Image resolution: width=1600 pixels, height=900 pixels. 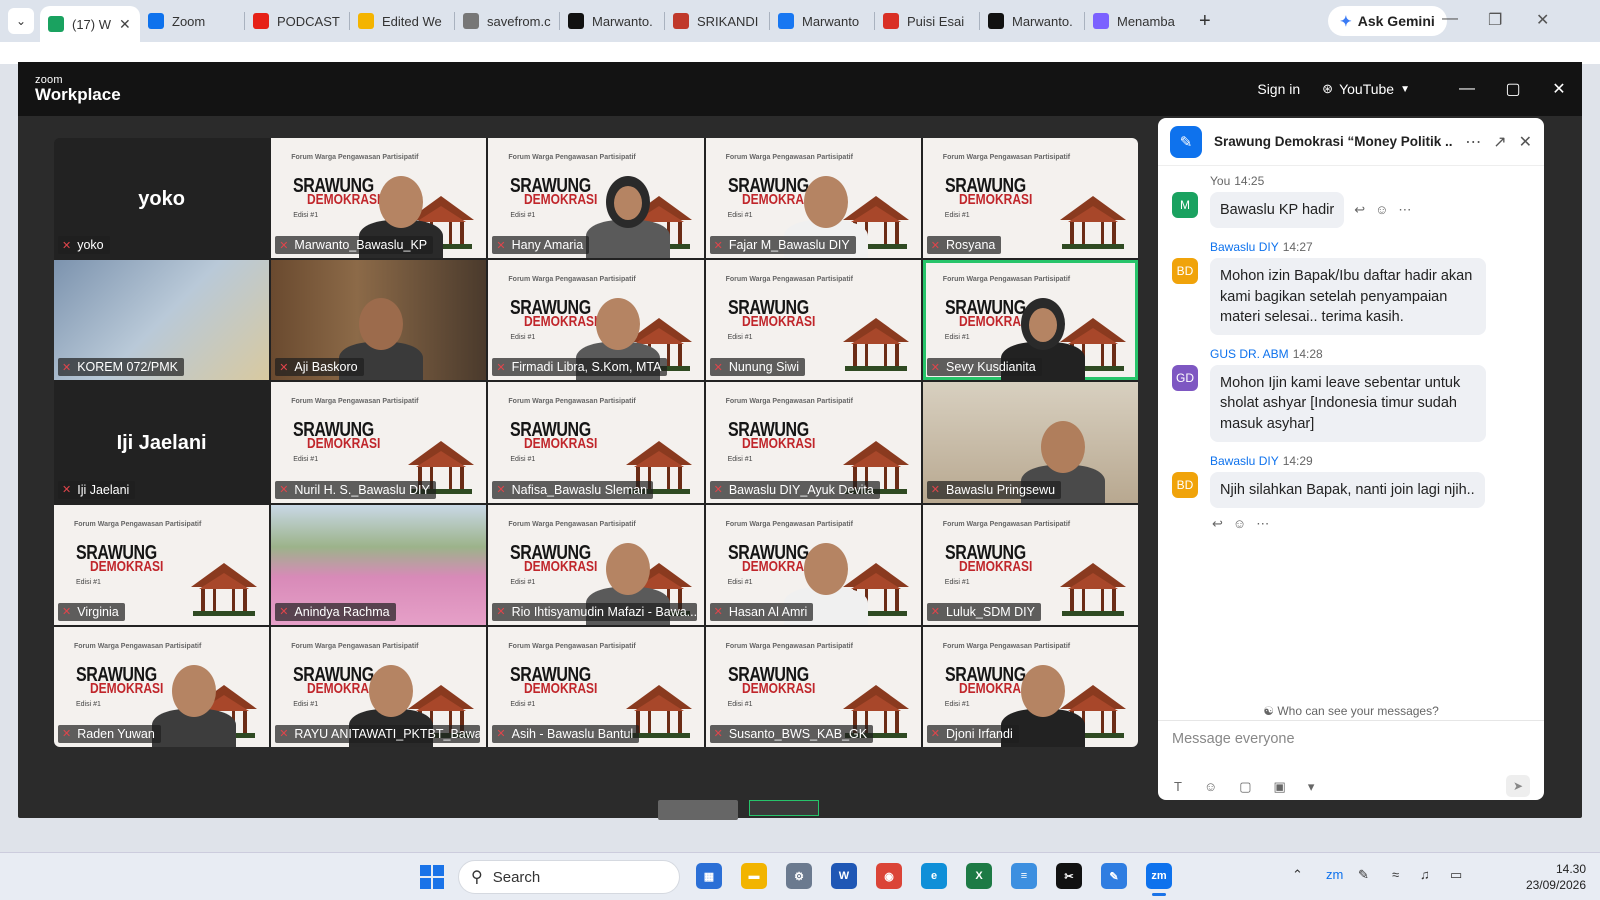 I want to click on browser-tab: PODCAST, so click(x=297, y=21).